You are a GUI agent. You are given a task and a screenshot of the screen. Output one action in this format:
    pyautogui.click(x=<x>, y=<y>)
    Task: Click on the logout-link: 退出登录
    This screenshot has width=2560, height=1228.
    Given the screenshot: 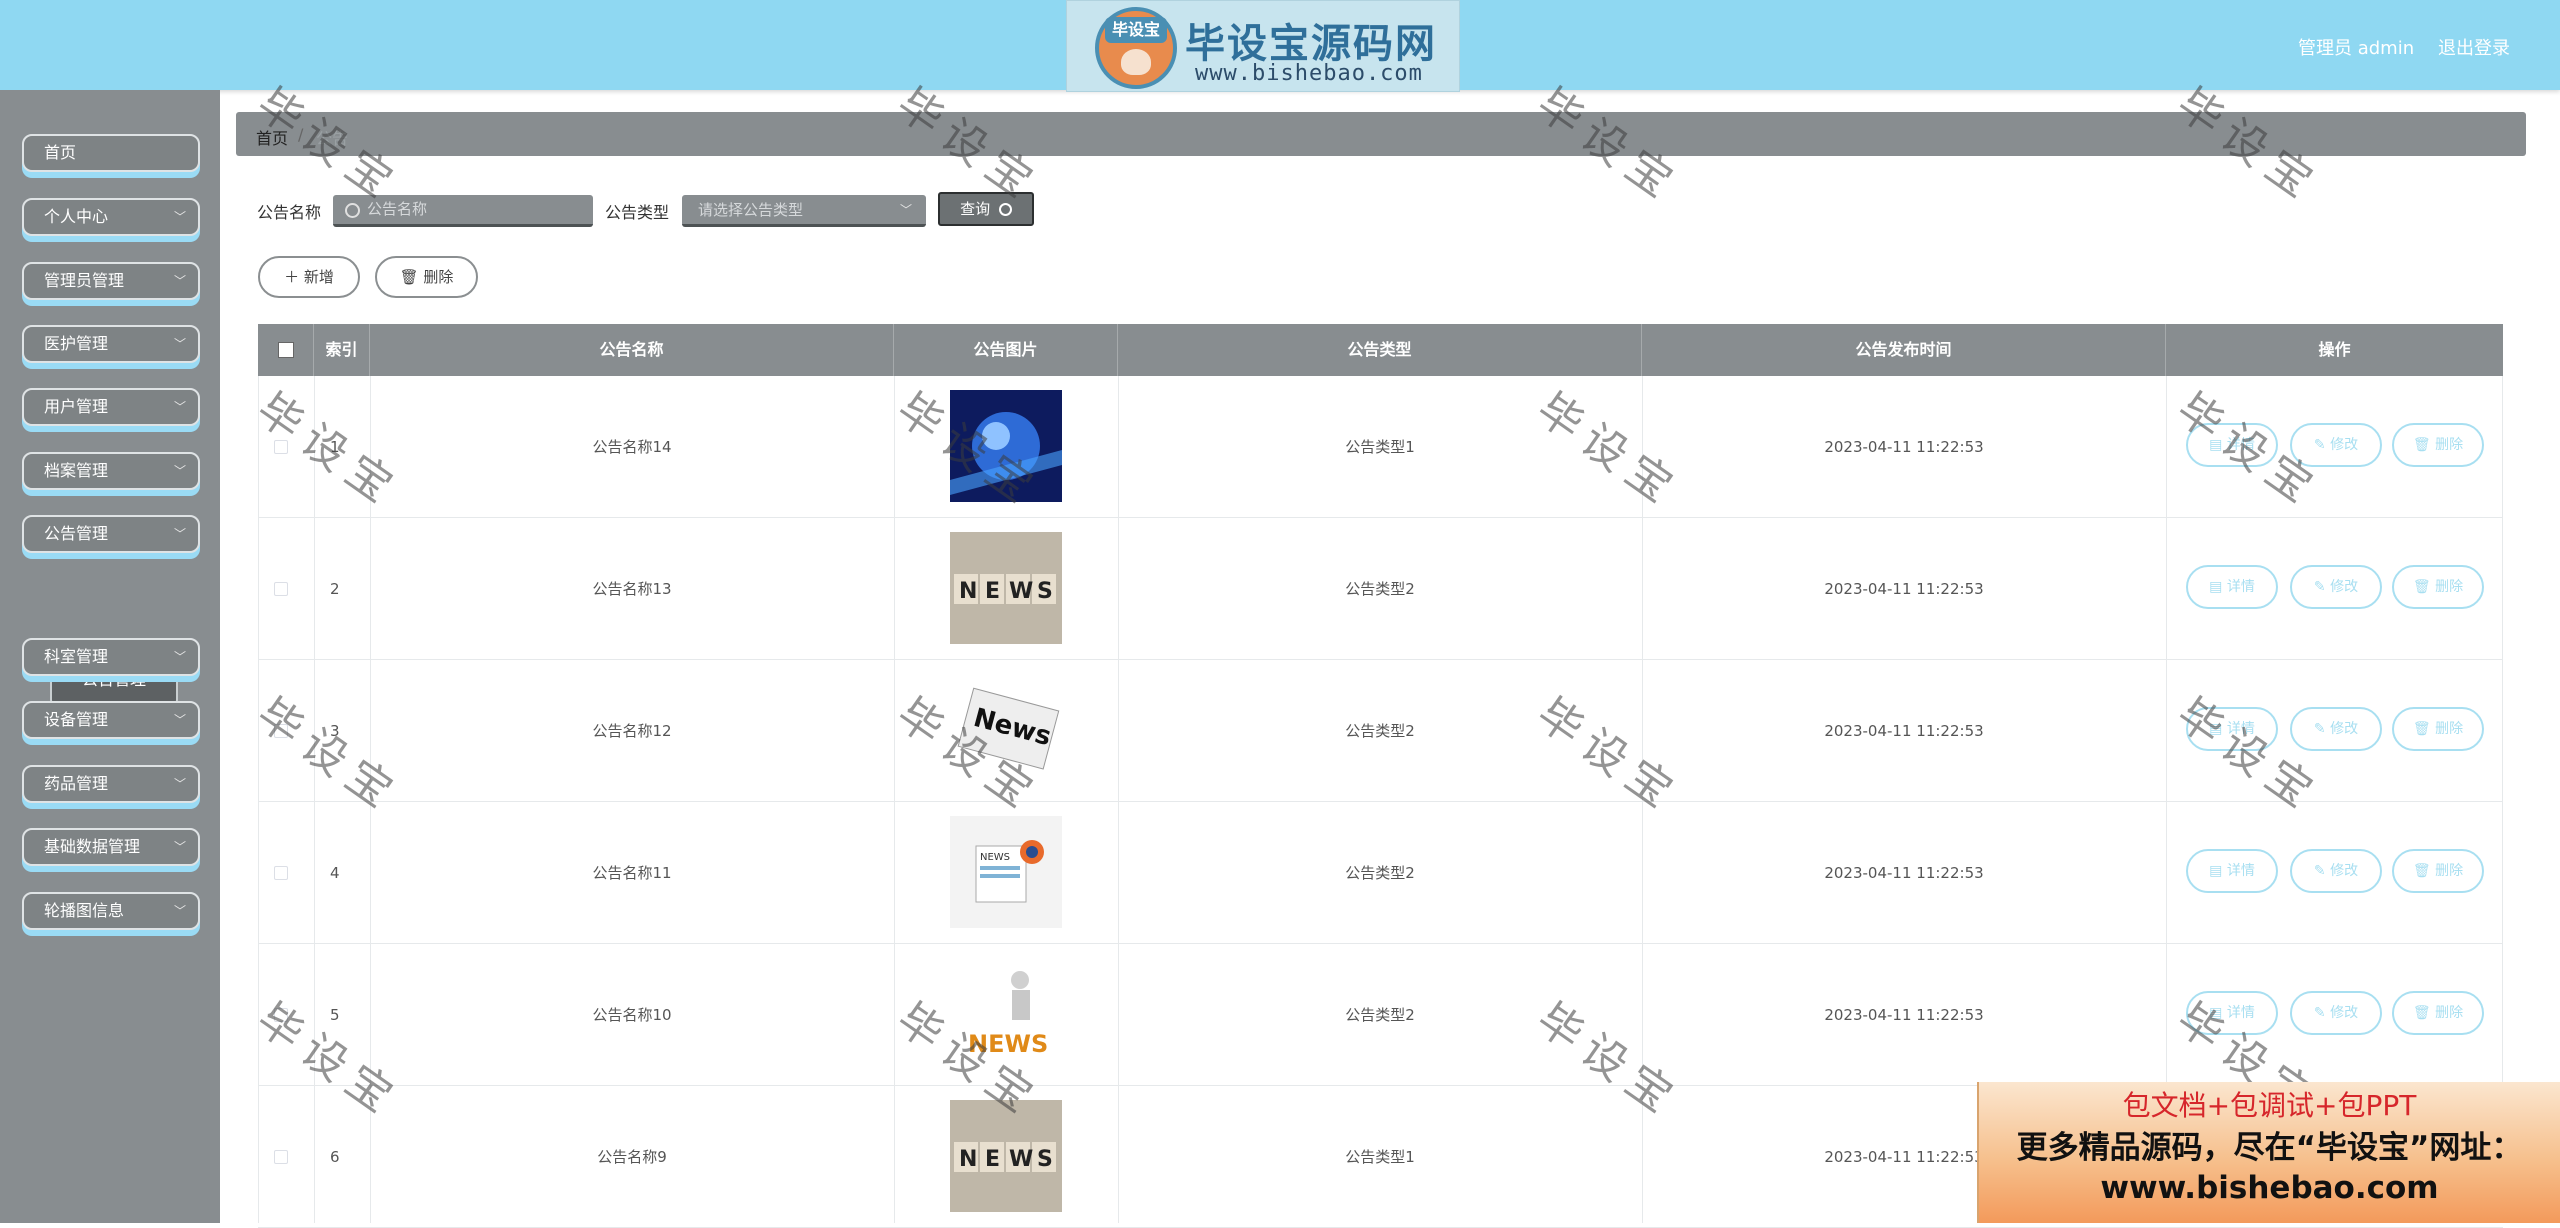 What is the action you would take?
    pyautogui.click(x=2474, y=47)
    